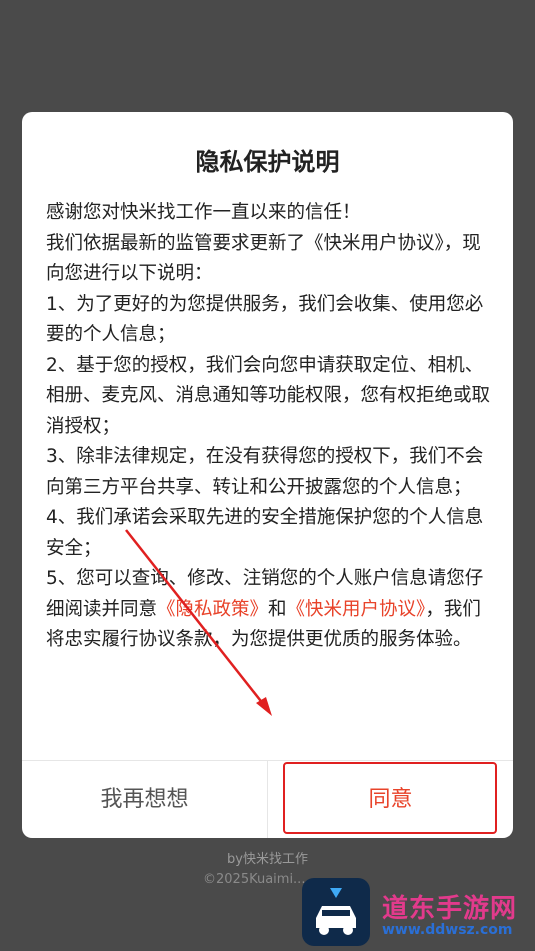  What do you see at coordinates (447, 930) in the screenshot?
I see `watermark-url: www.ddwsz.com` at bounding box center [447, 930].